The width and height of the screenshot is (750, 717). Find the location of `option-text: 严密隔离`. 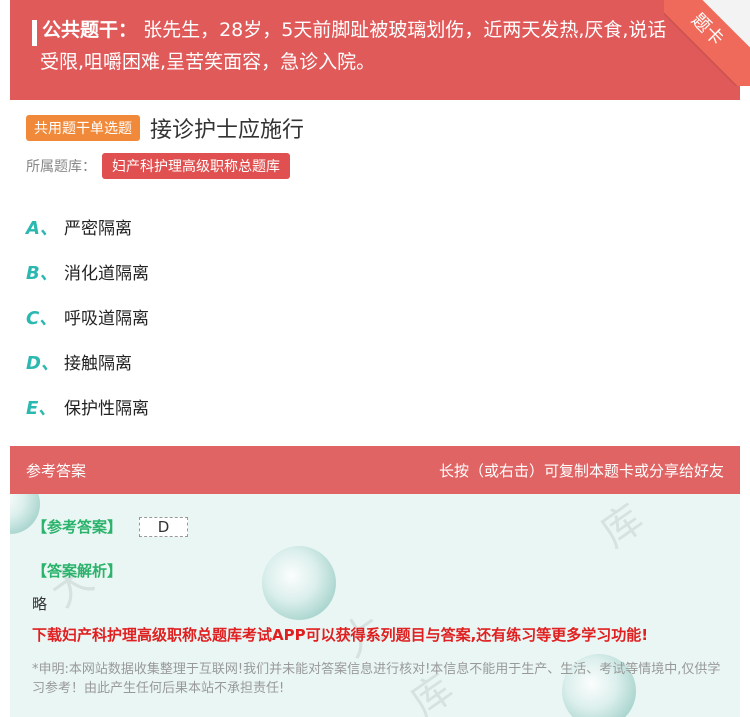

option-text: 严密隔离 is located at coordinates (98, 229).